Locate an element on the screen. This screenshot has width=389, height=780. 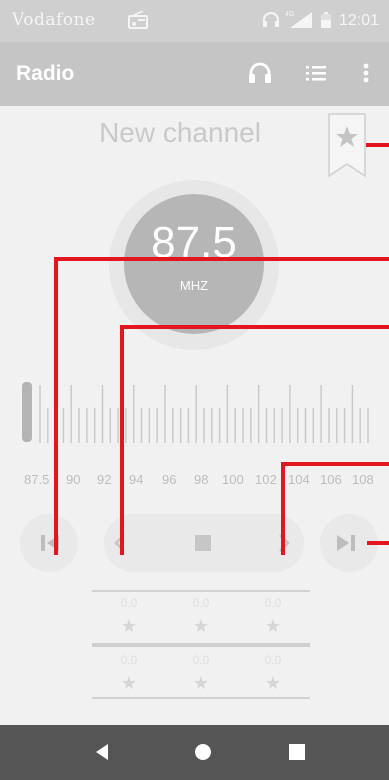
navigation-bar is located at coordinates (194, 752).